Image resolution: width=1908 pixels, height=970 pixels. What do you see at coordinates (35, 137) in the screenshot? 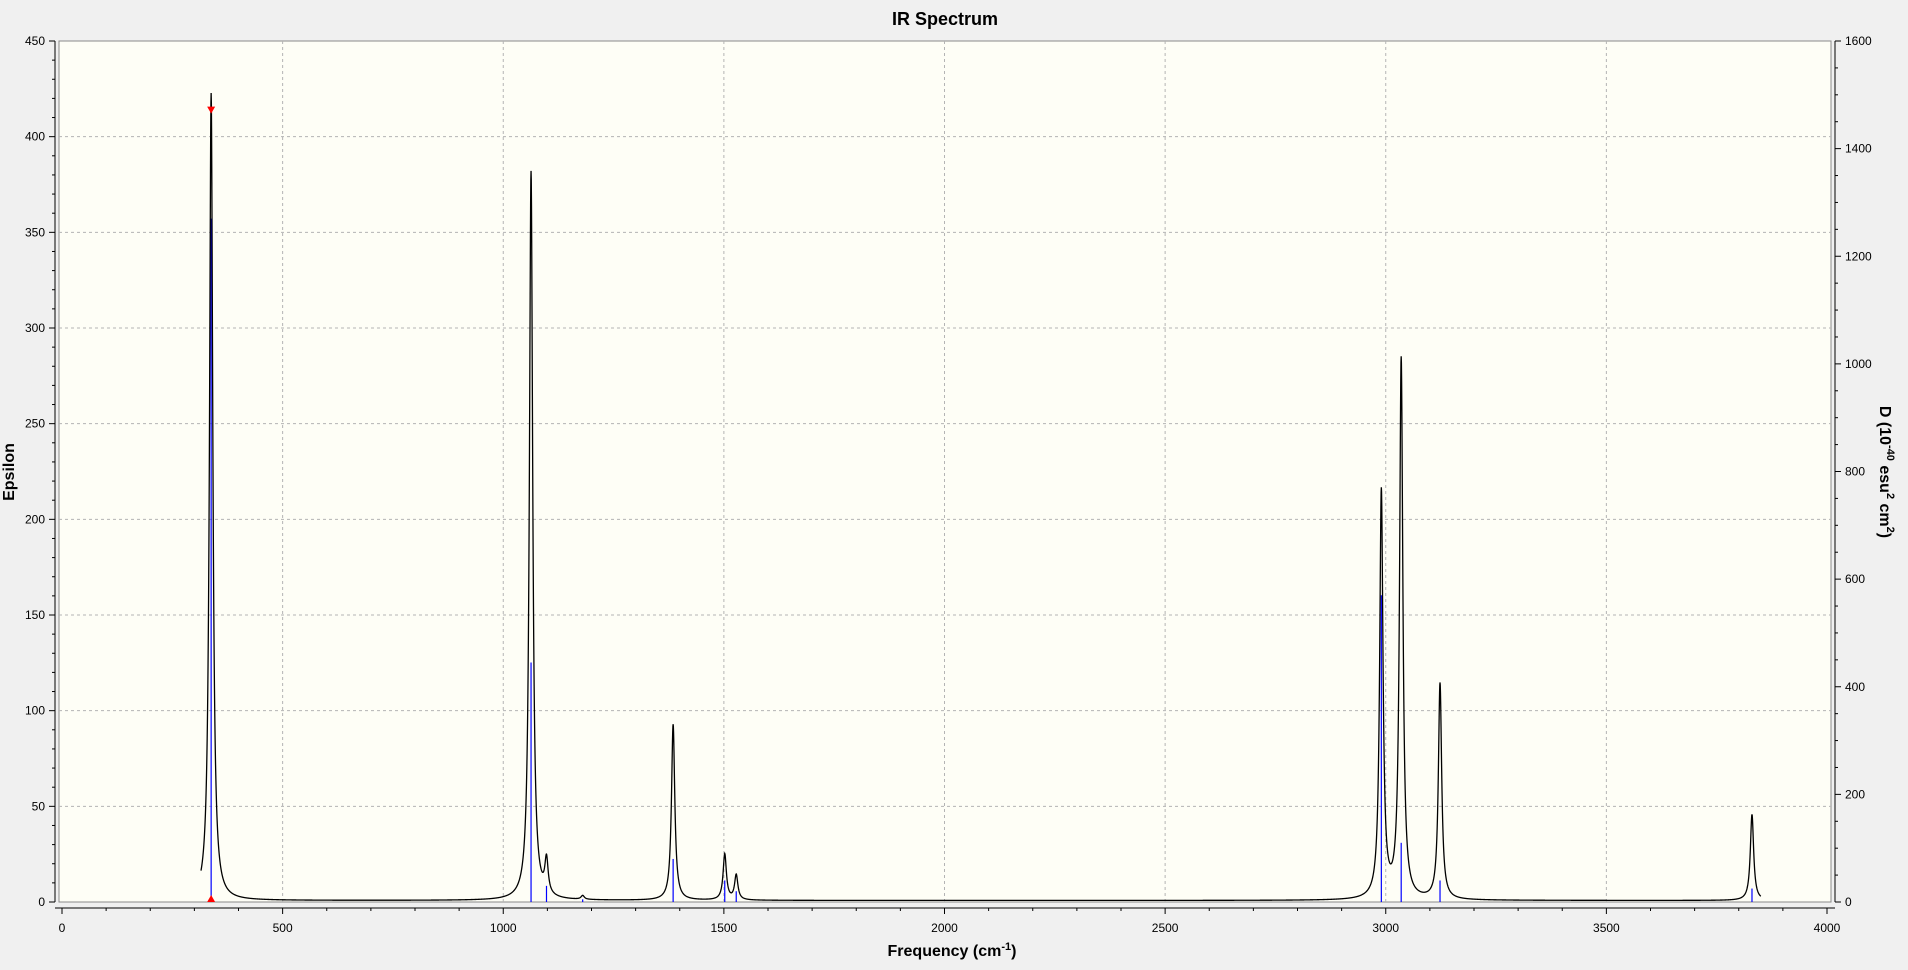
I see `y-left-tick-label: 400` at bounding box center [35, 137].